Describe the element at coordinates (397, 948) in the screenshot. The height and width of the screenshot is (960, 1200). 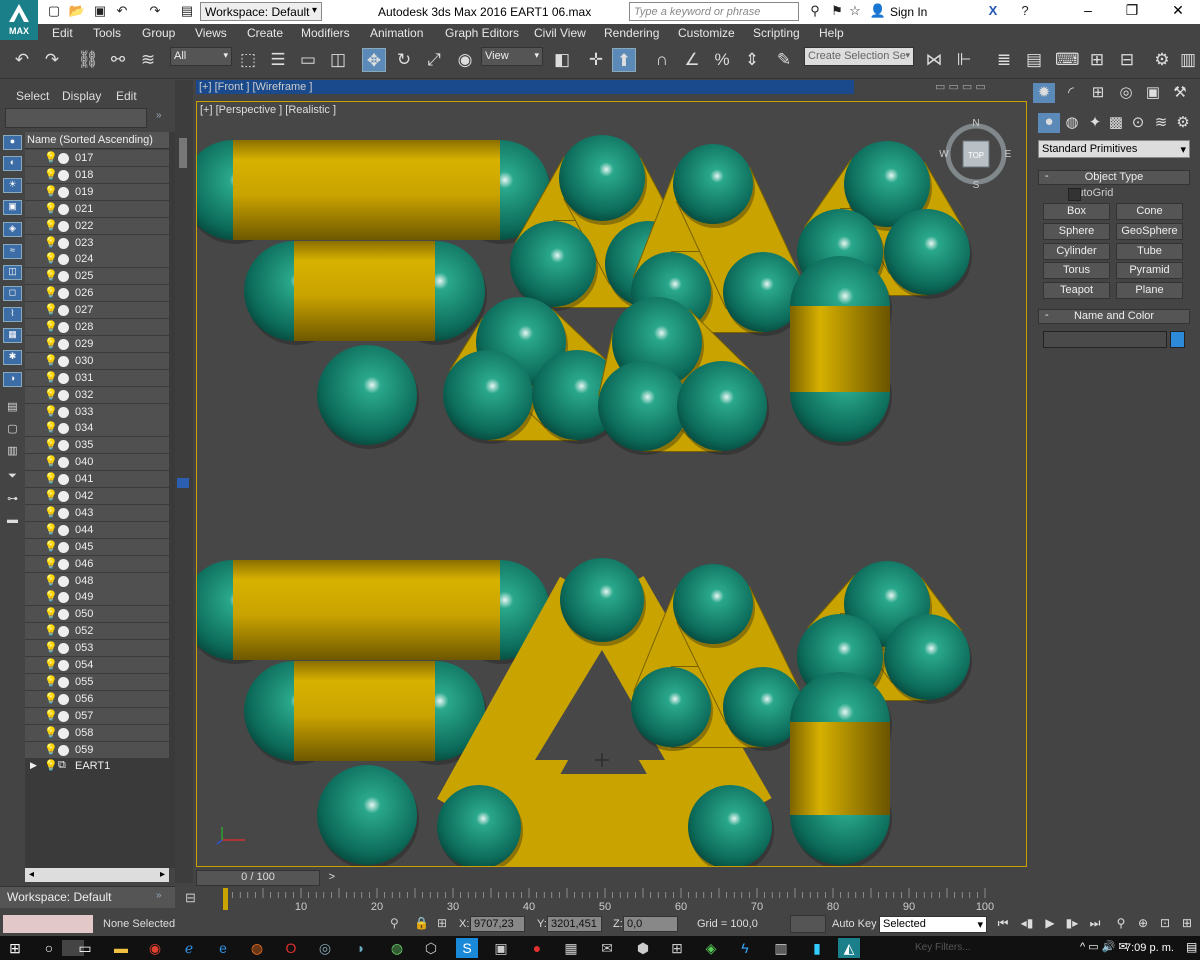
I see `app-icon: ◍` at that location.